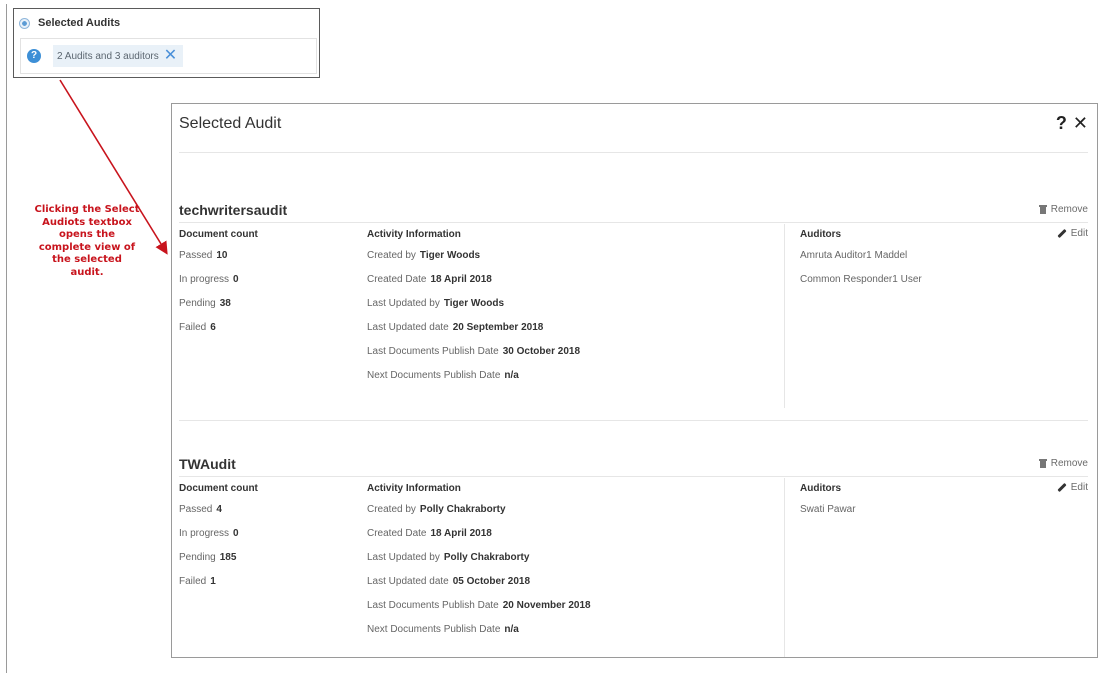  What do you see at coordinates (213, 327) in the screenshot?
I see `row-value: 6` at bounding box center [213, 327].